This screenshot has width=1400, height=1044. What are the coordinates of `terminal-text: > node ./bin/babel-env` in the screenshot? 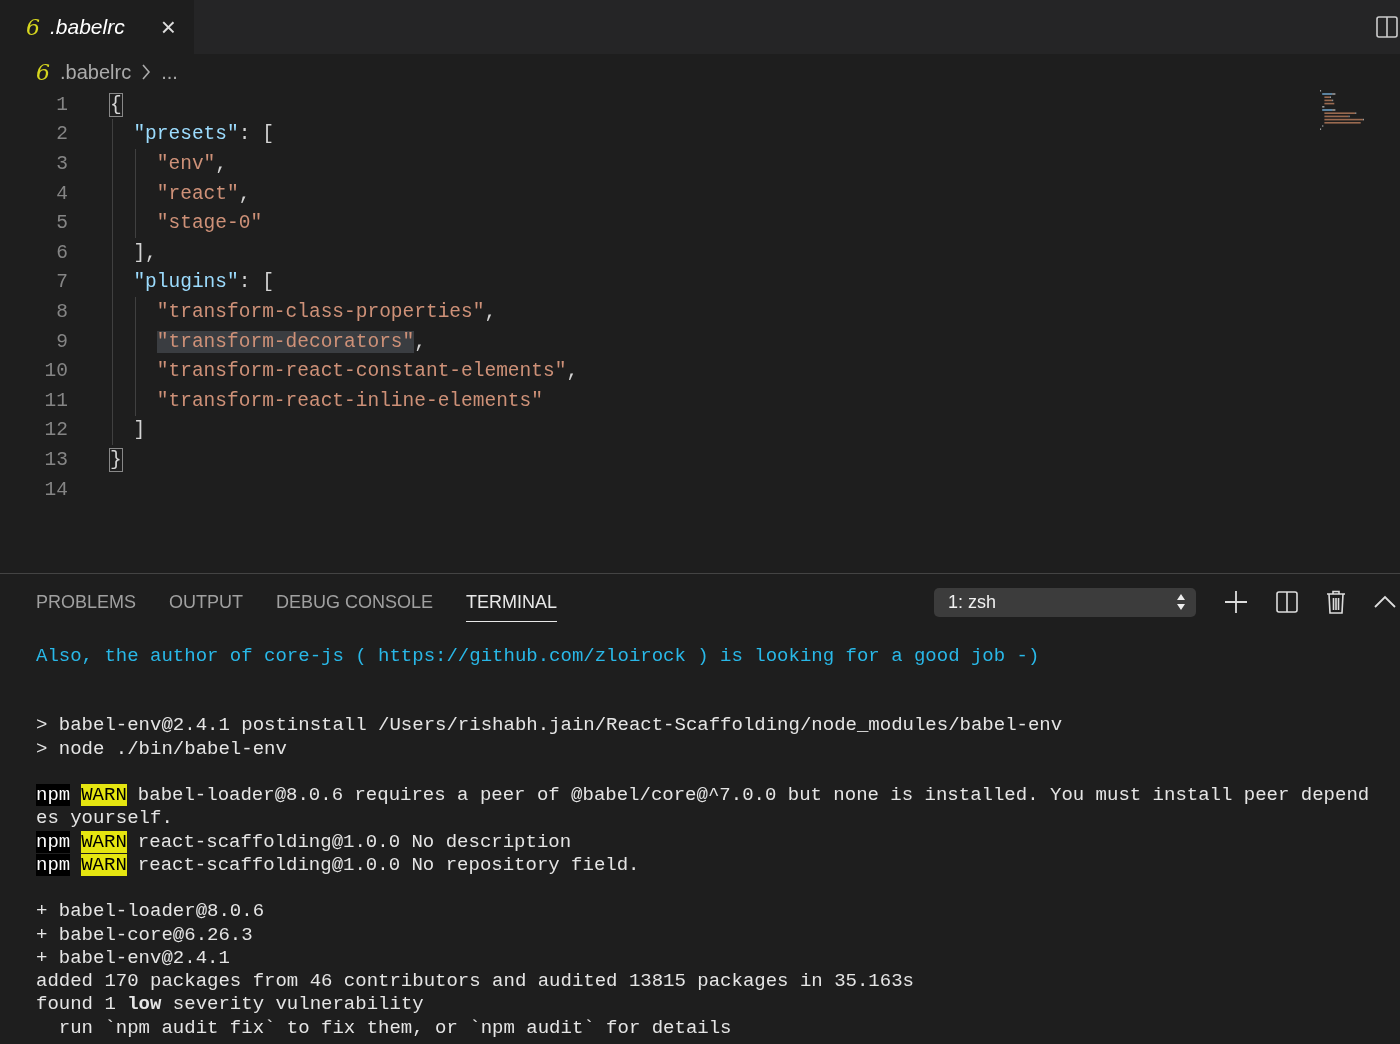 It's located at (161, 748).